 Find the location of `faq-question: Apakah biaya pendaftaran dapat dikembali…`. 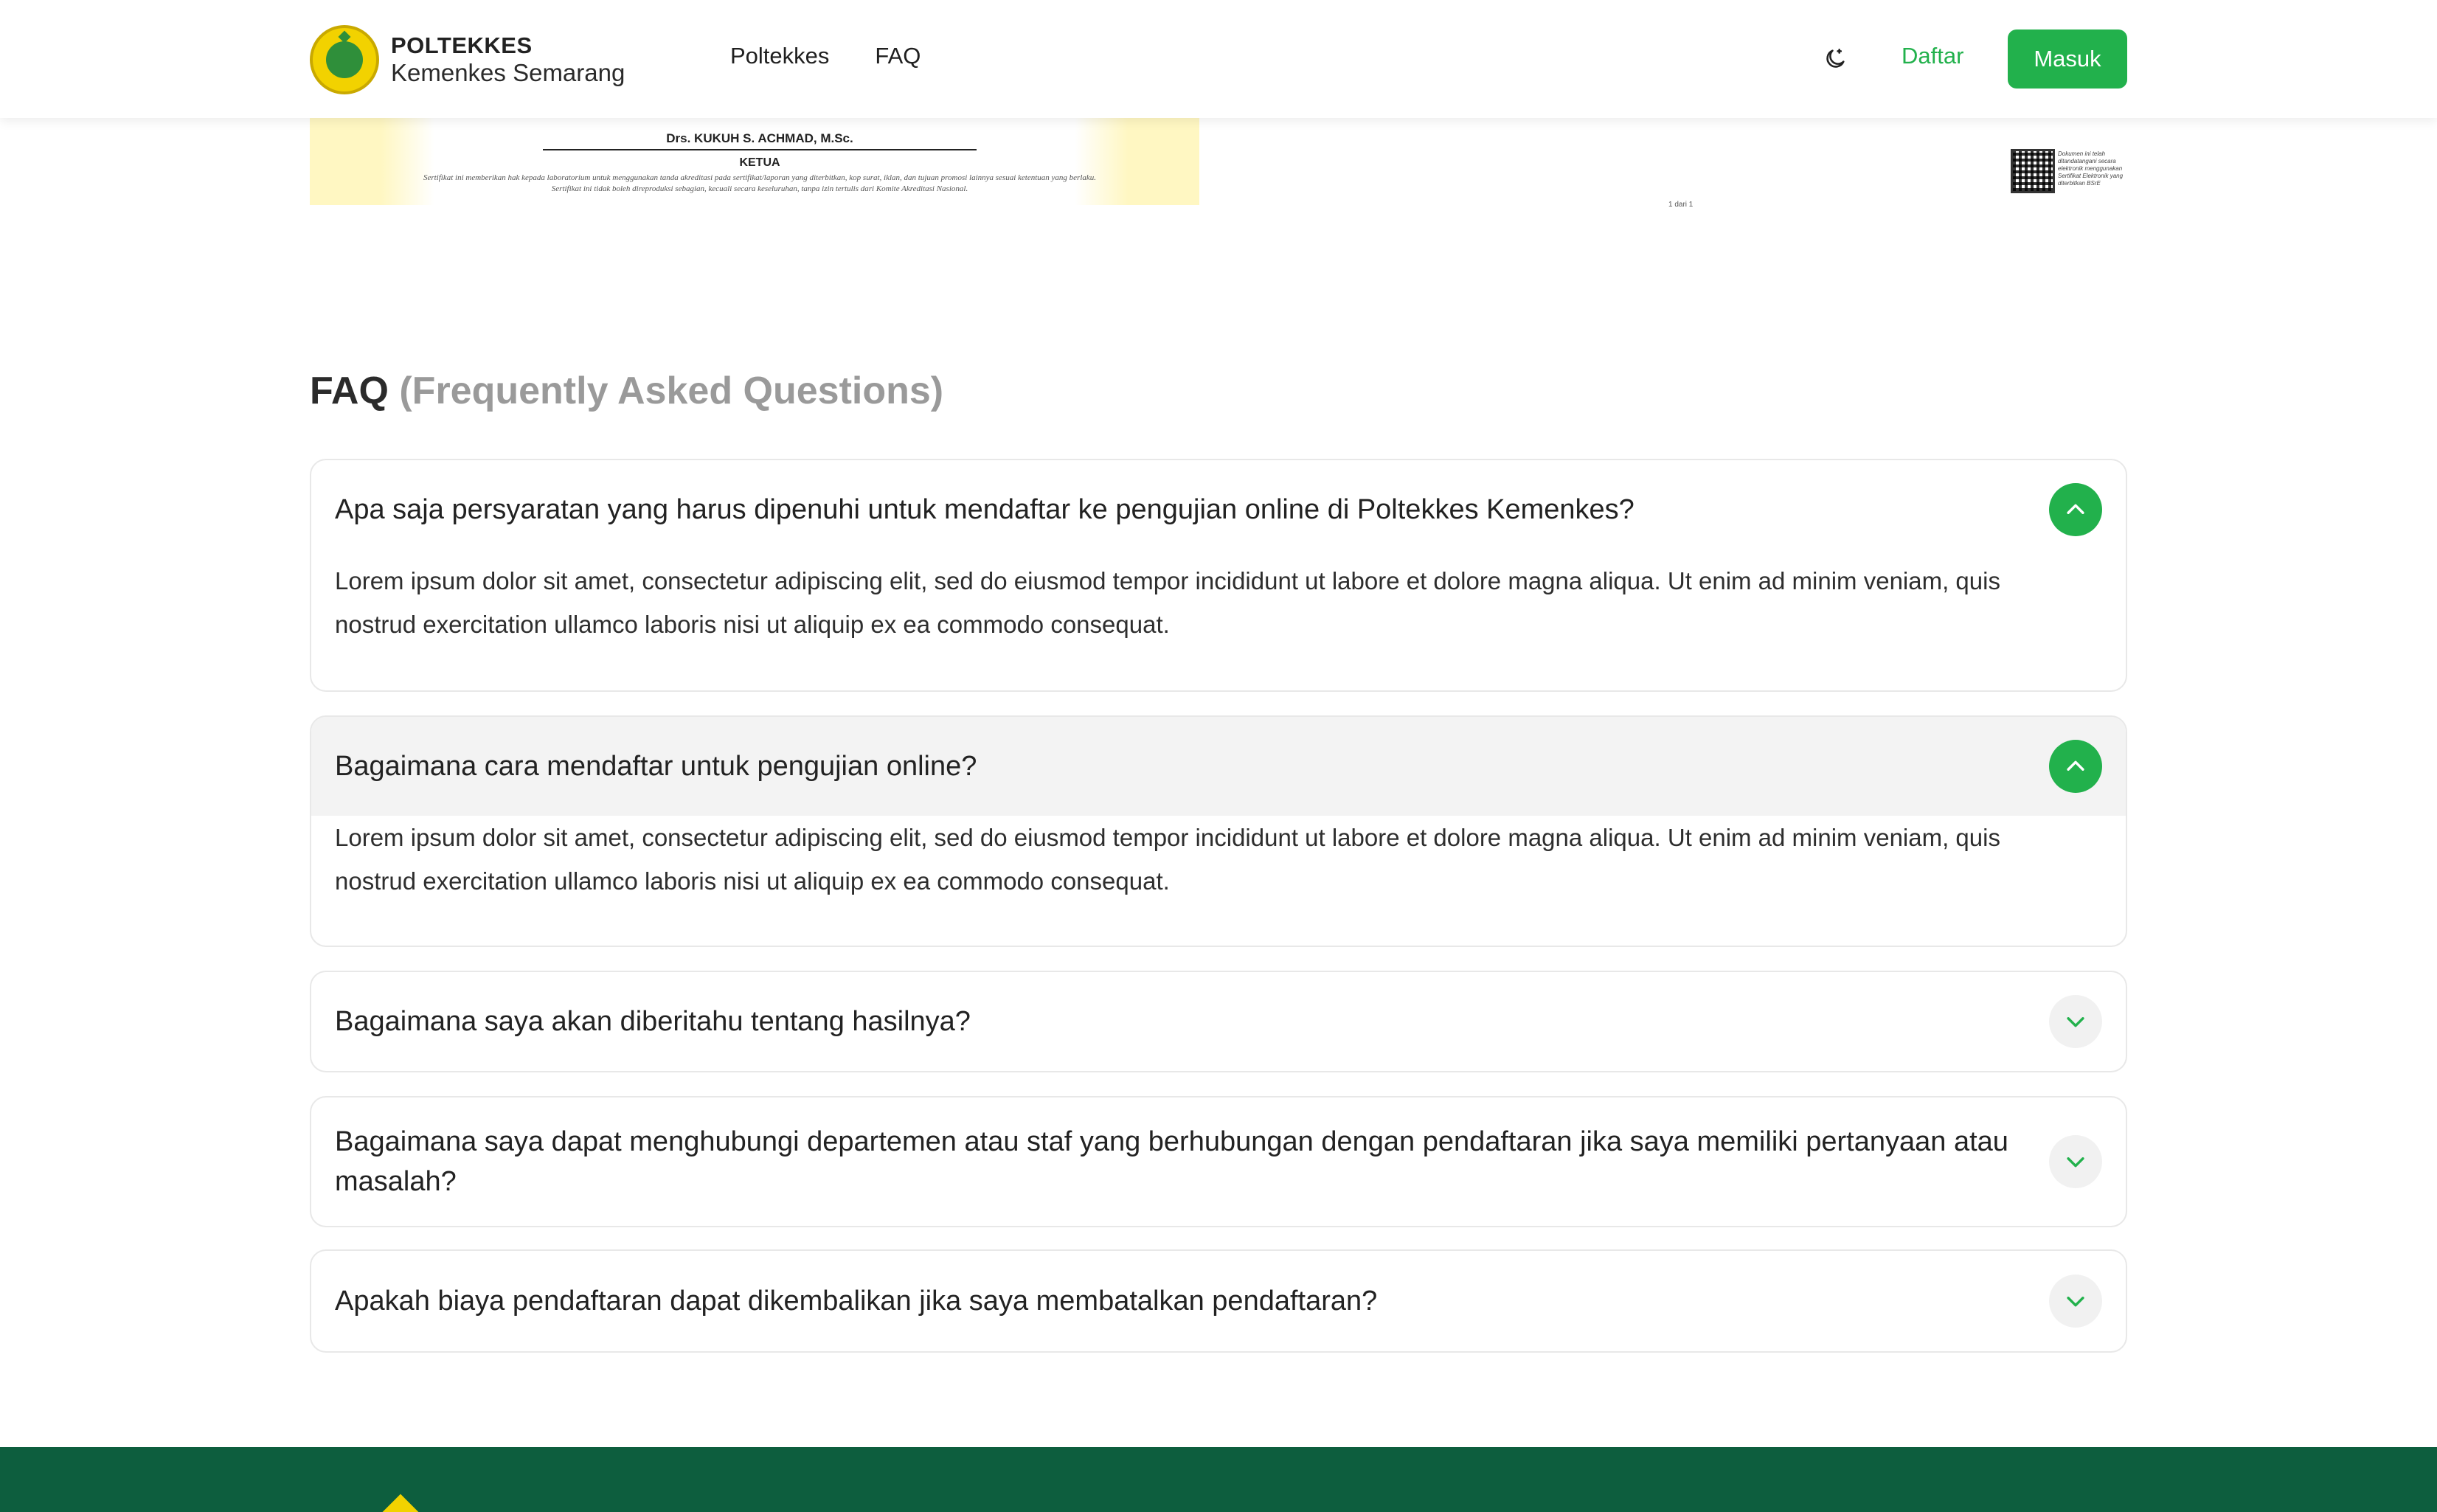

faq-question: Apakah biaya pendaftaran dapat dikembali… is located at coordinates (856, 1301).